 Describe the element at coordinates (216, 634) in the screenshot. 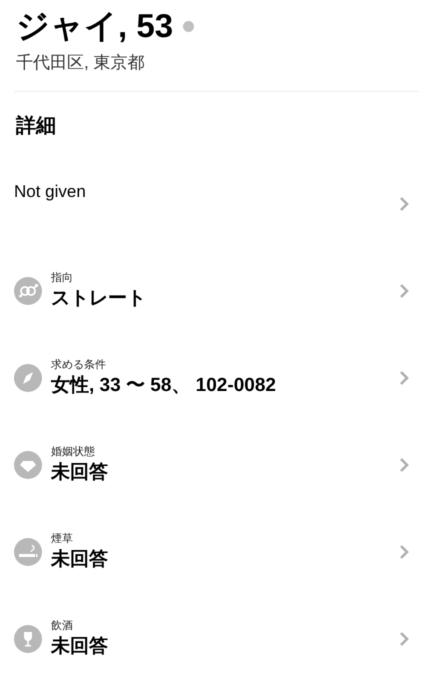

I see `detail-row: 飲酒 未回答` at that location.